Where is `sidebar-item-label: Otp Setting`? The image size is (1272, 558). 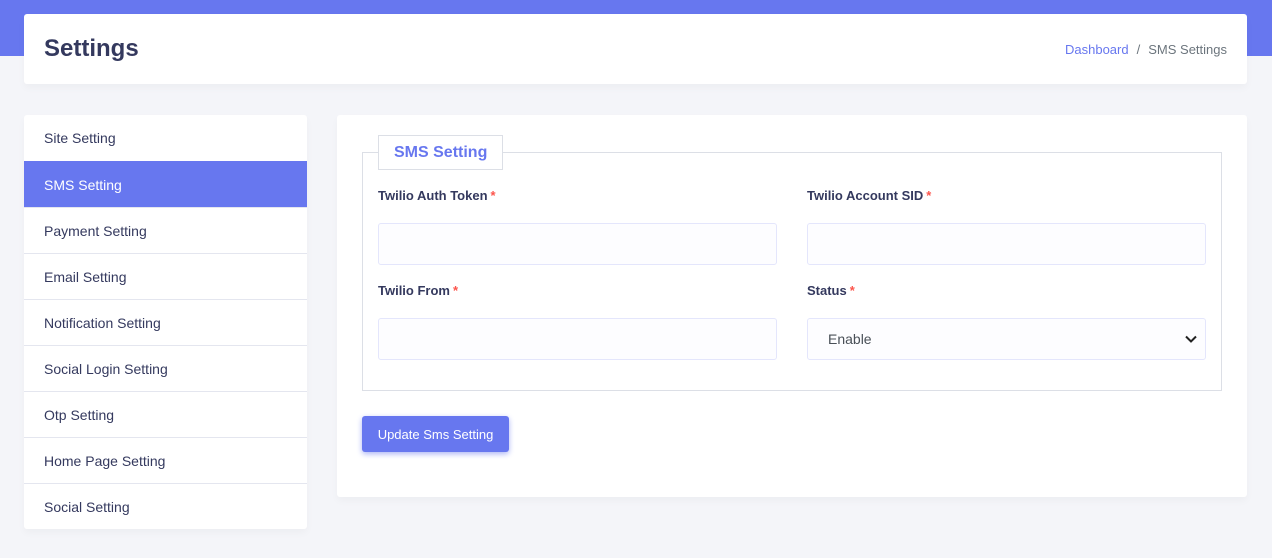 sidebar-item-label: Otp Setting is located at coordinates (79, 414).